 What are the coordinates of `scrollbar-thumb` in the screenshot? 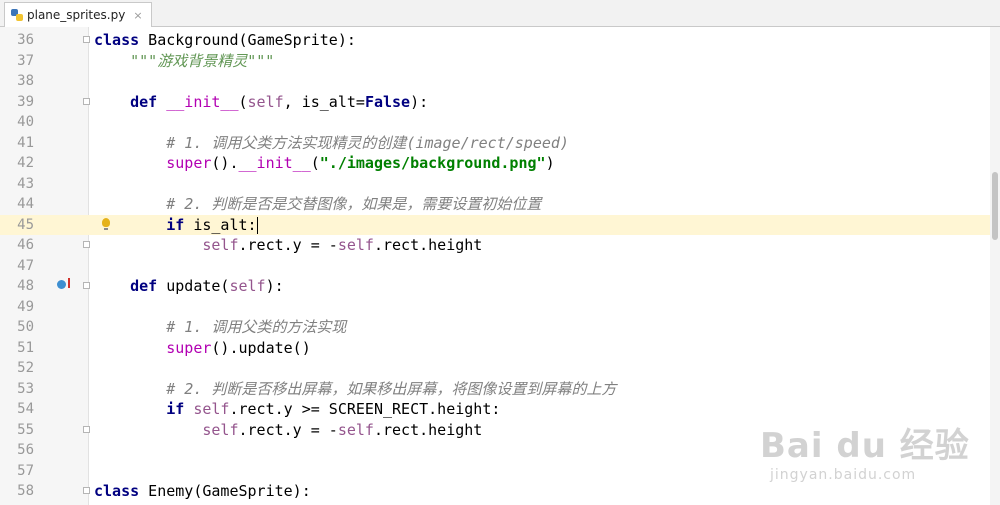 It's located at (995, 206).